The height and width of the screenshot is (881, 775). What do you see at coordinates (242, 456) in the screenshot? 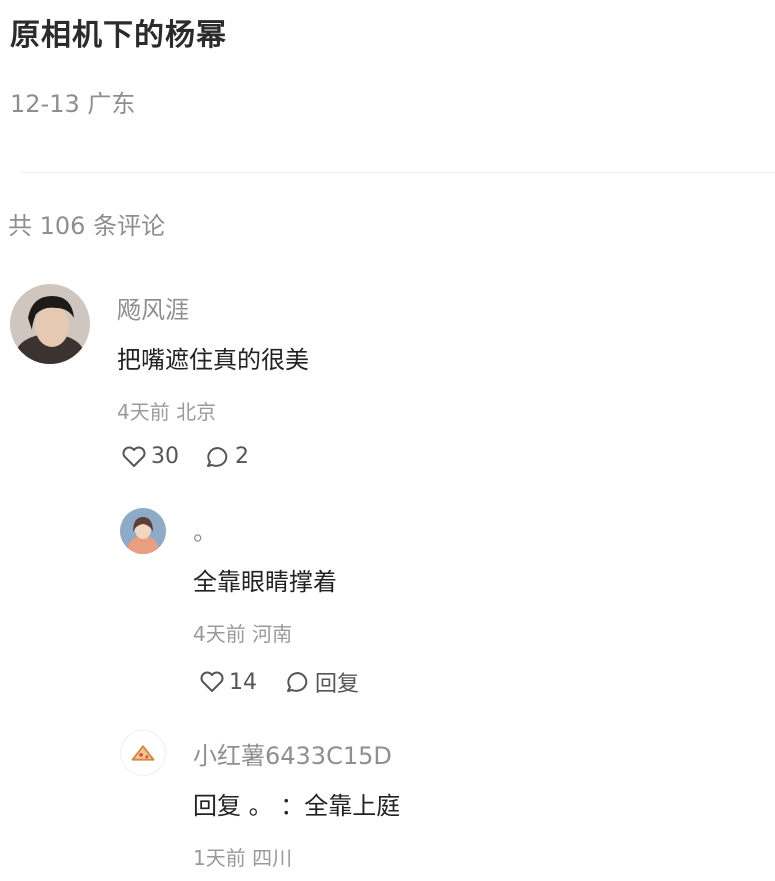
I see `reply-count: 2` at bounding box center [242, 456].